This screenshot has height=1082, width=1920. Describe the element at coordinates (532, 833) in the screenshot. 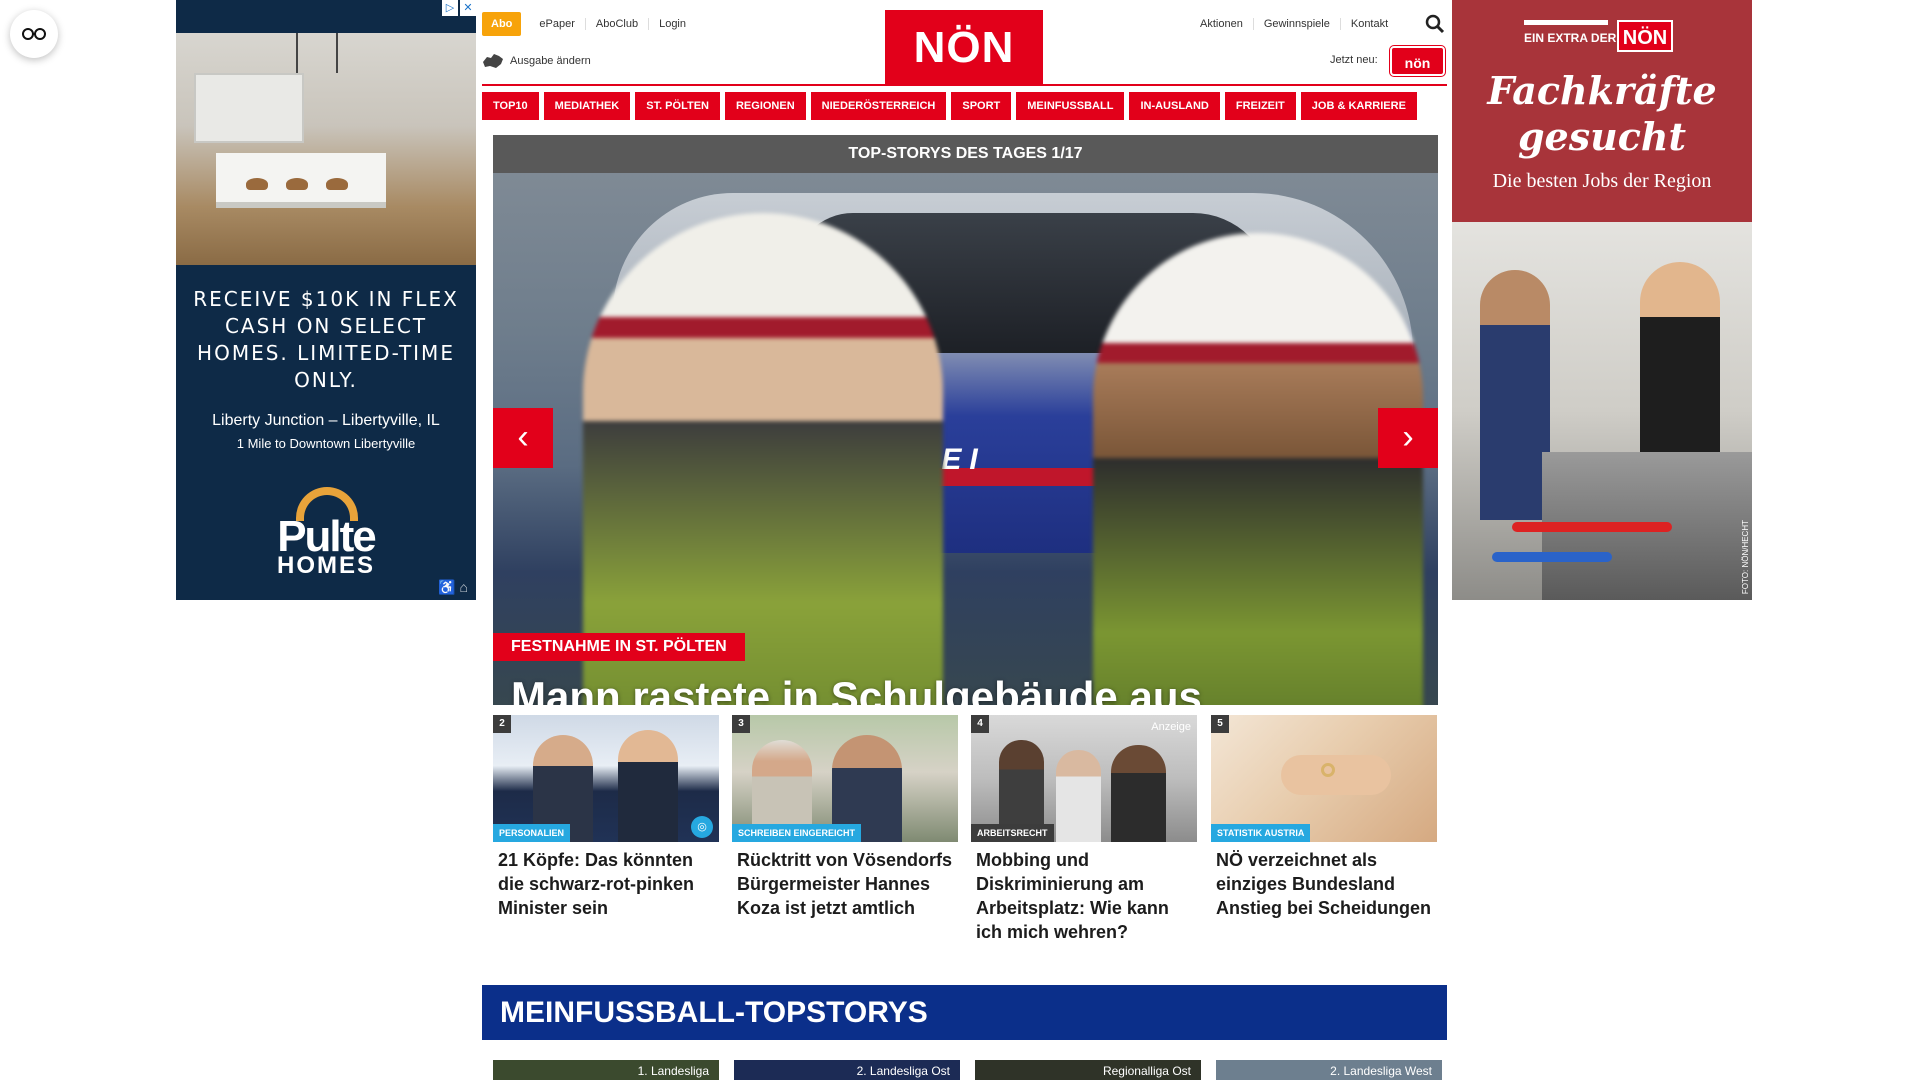

I see `teaser-kicker: PERSONALIEN` at that location.